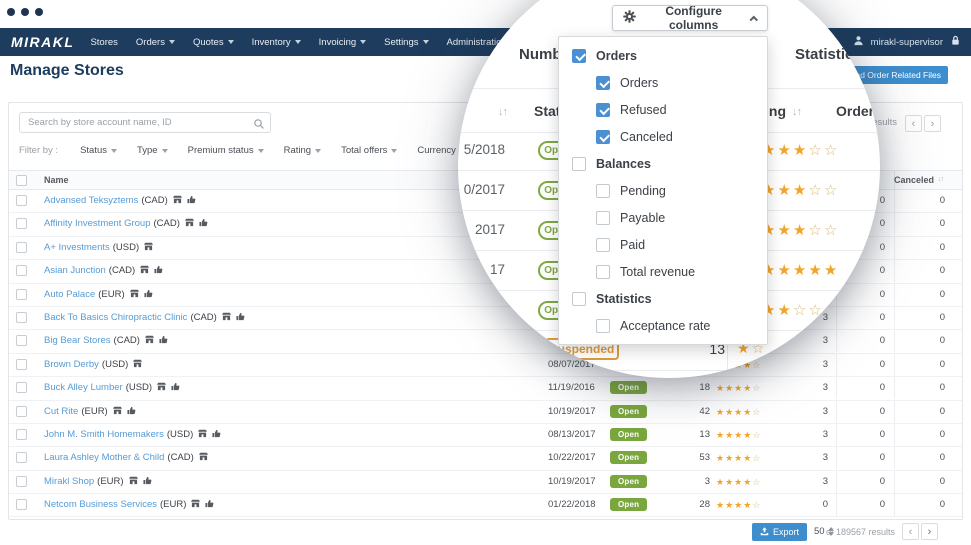  I want to click on column-toggle-pending: Pending, so click(663, 190).